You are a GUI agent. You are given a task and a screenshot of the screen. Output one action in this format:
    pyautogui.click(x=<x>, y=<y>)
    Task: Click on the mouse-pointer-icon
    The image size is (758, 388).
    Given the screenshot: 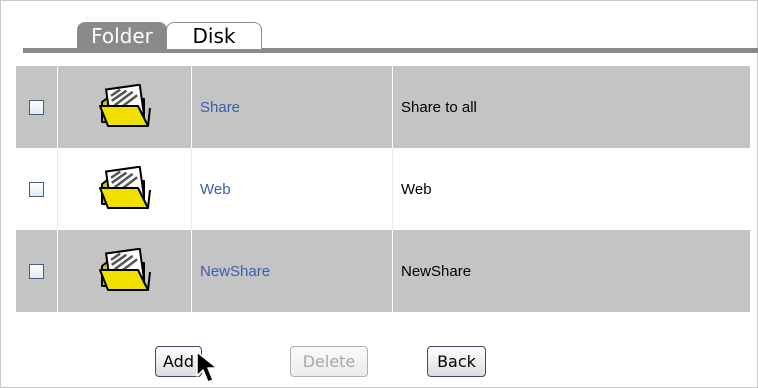 What is the action you would take?
    pyautogui.click(x=207, y=367)
    